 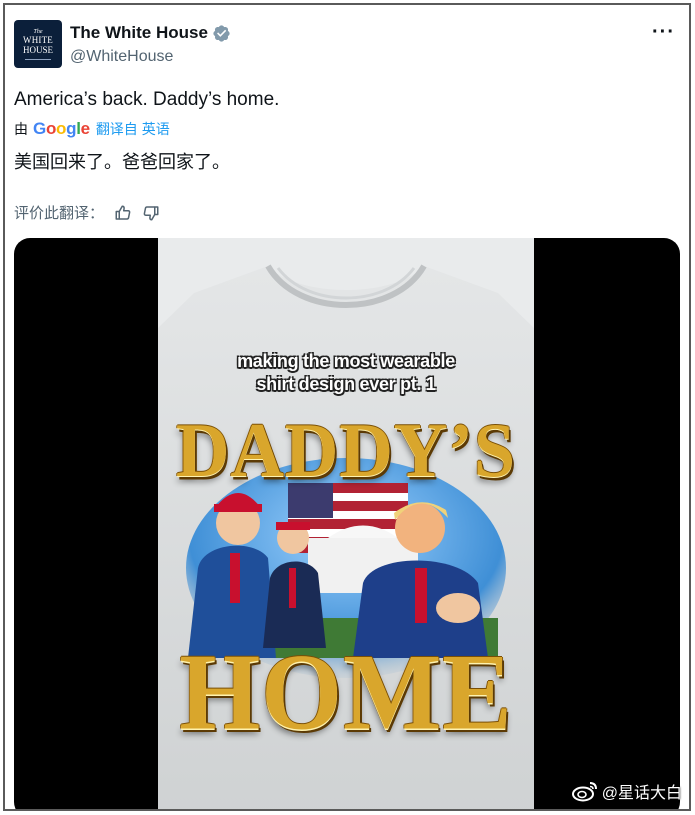 I want to click on thumbs-up-icon, so click(x=123, y=213).